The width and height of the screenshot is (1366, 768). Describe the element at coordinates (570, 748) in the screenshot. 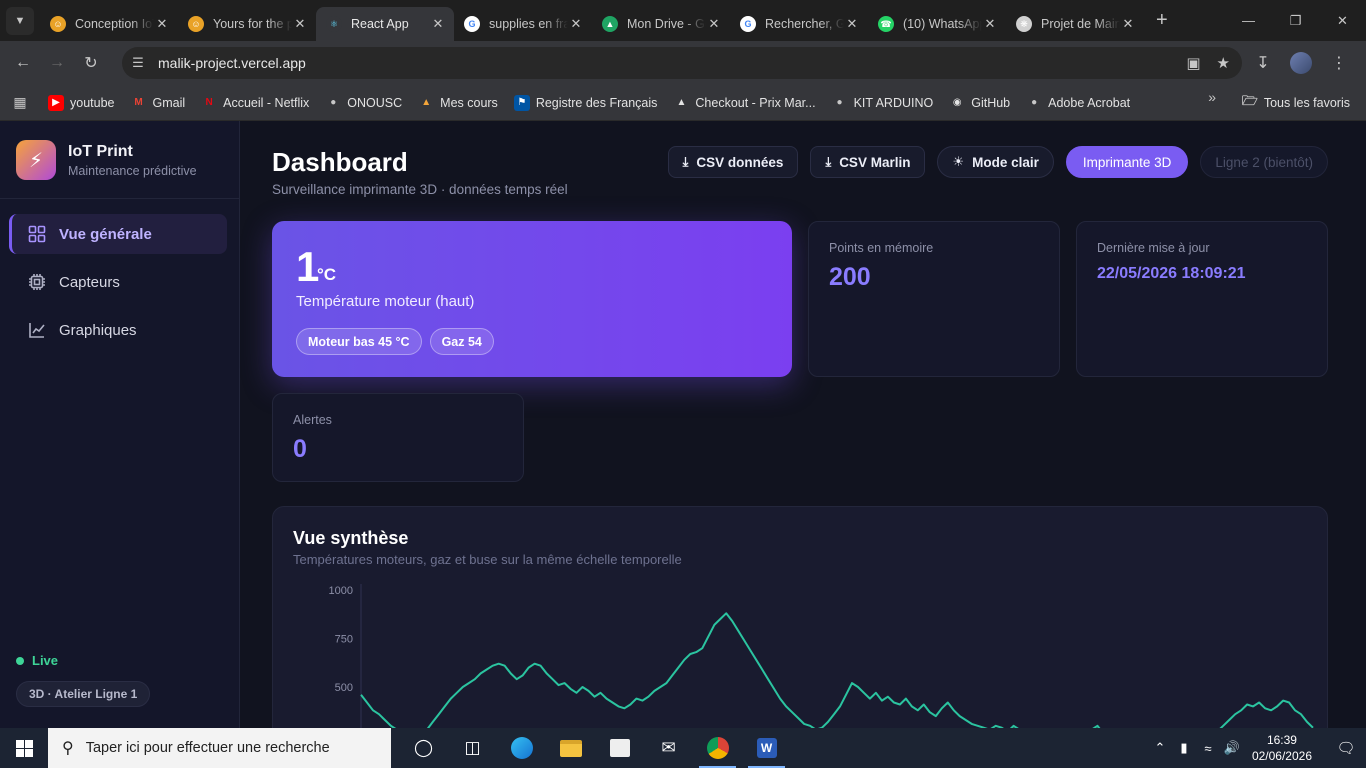

I see `file-explorer-icon` at that location.